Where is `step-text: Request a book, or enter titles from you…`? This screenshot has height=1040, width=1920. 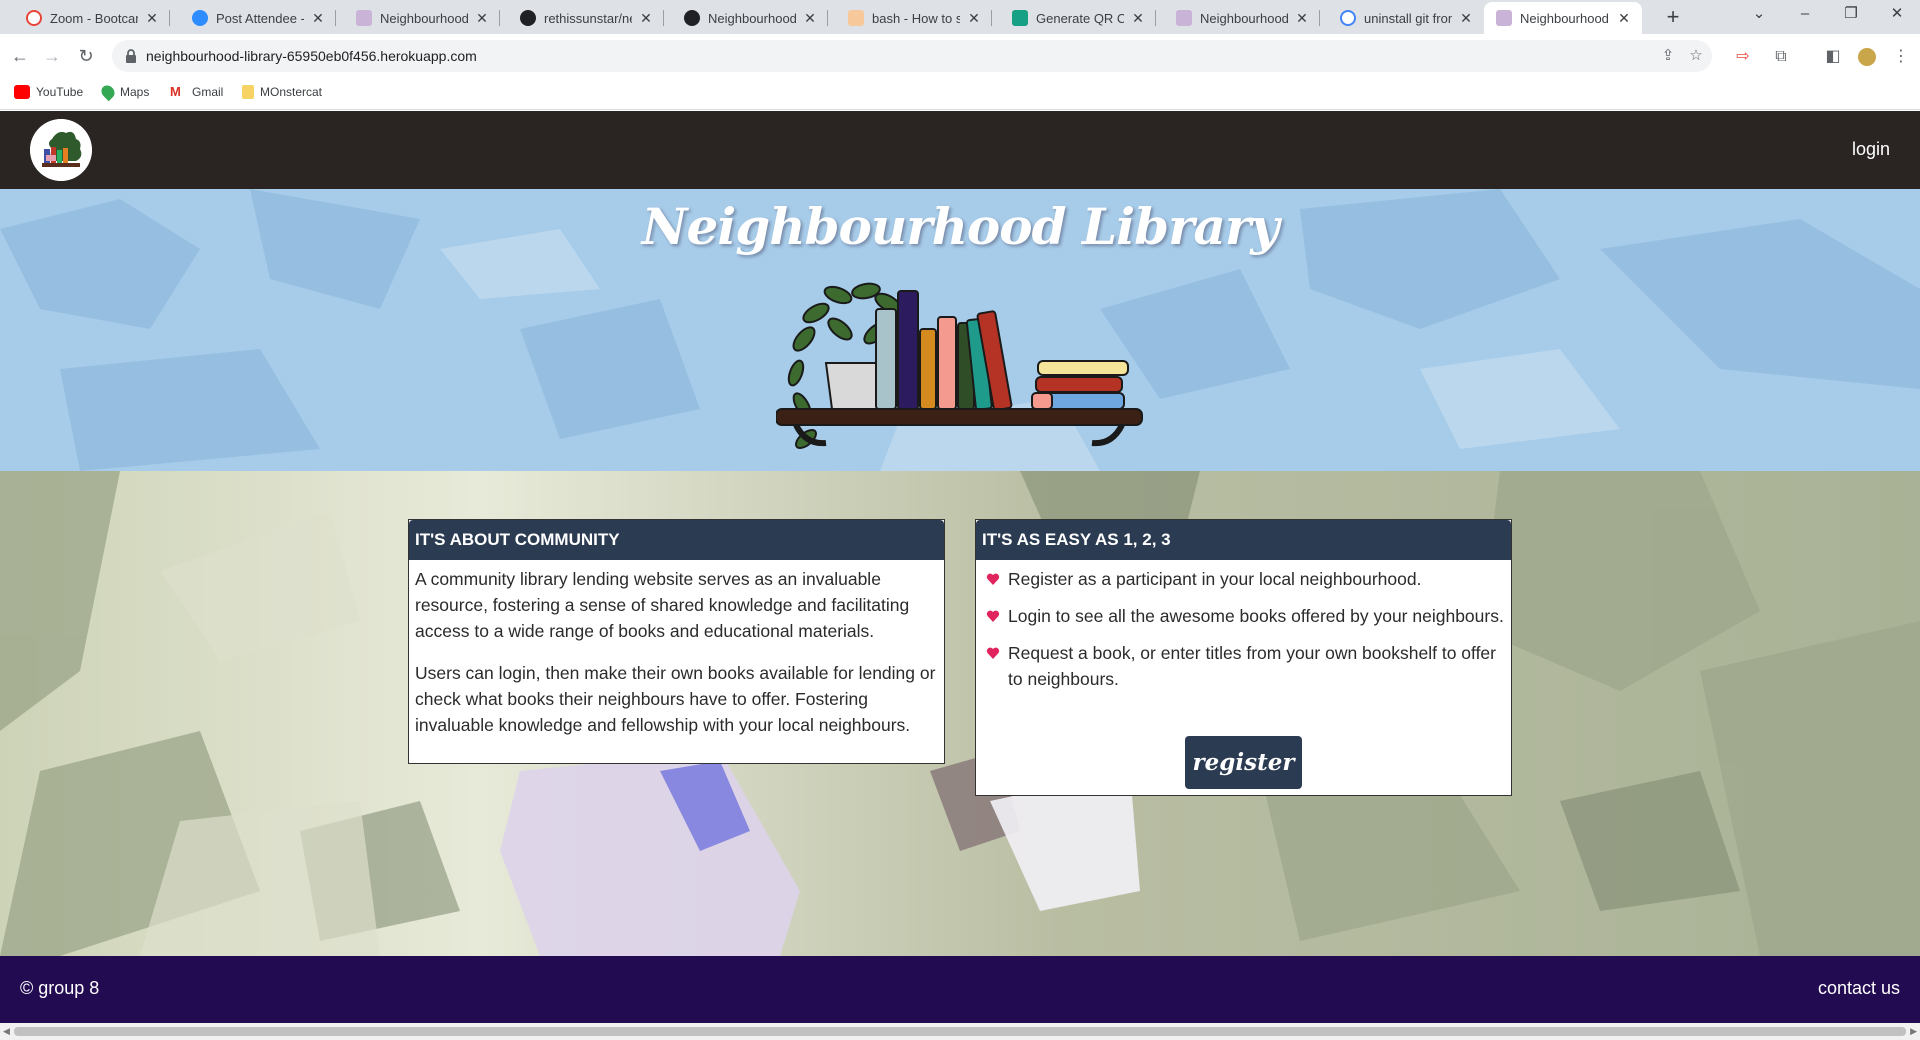
step-text: Request a book, or enter titles from you… is located at coordinates (1252, 666).